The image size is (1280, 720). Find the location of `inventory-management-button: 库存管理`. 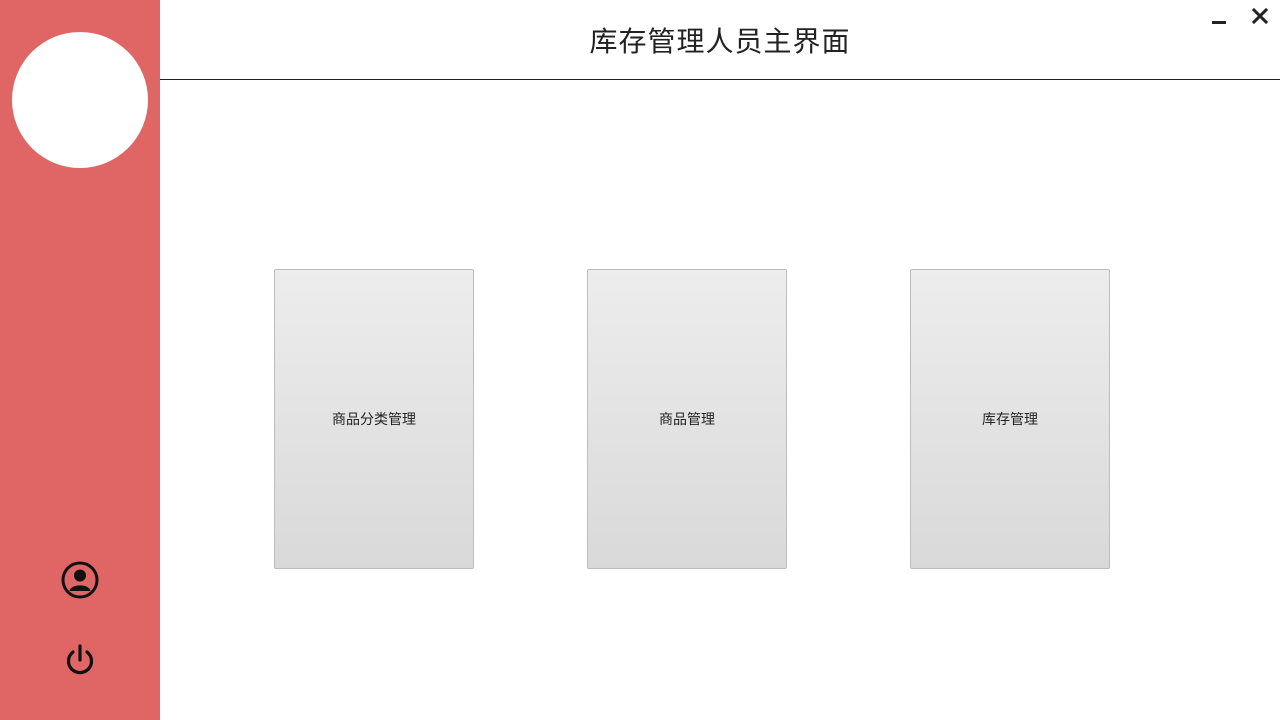

inventory-management-button: 库存管理 is located at coordinates (1010, 419).